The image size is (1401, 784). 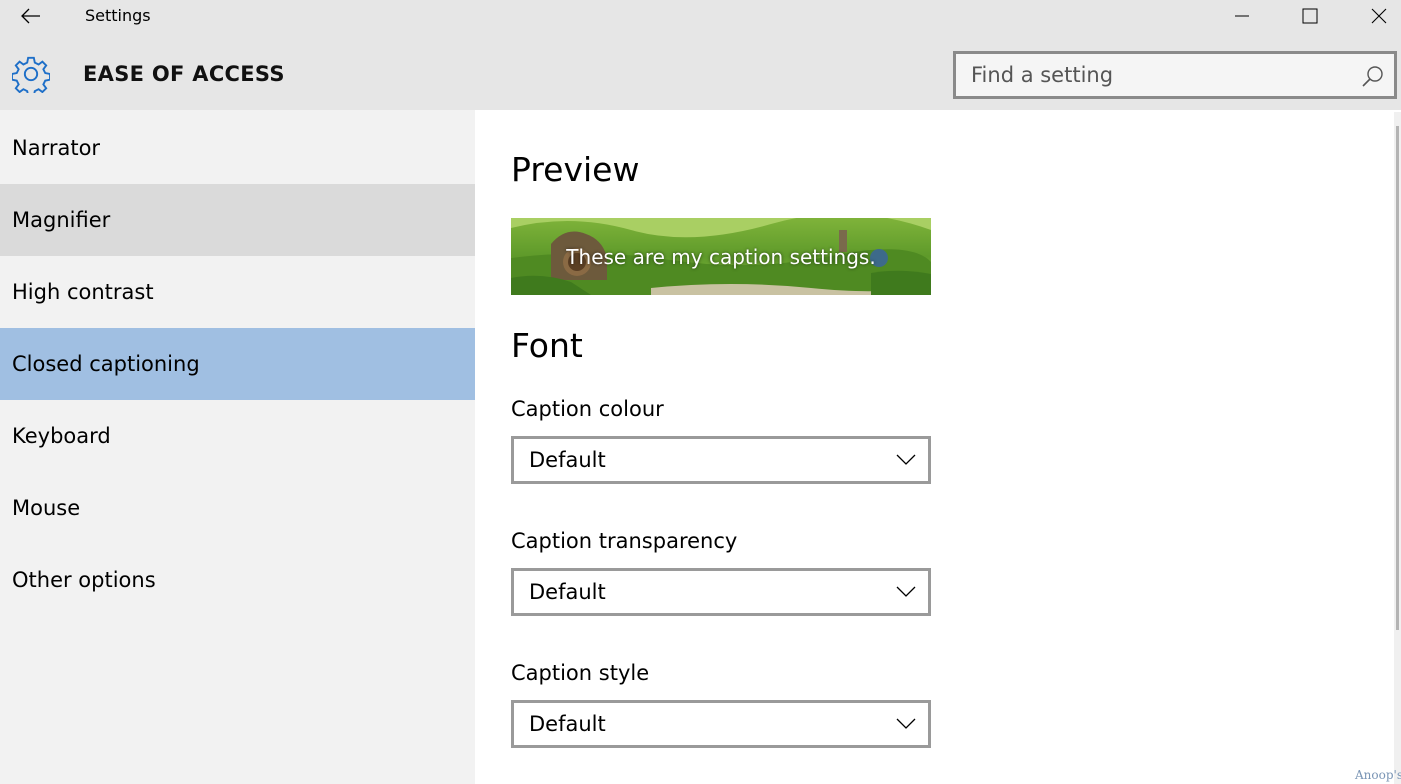 I want to click on preview-caption-text: These are my caption settings., so click(x=721, y=256).